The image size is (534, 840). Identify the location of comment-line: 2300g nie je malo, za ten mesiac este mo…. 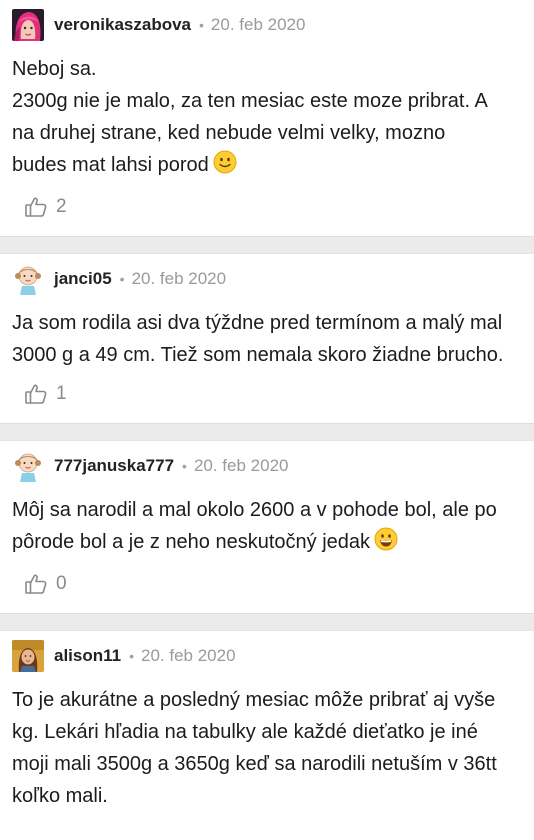
(250, 101).